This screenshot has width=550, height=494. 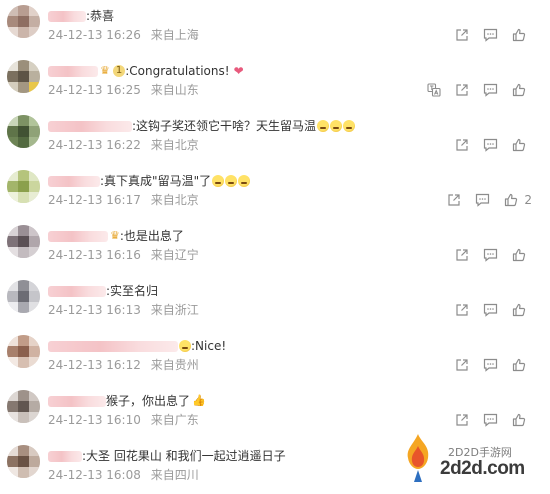 I want to click on translate-icon, so click(x=434, y=90).